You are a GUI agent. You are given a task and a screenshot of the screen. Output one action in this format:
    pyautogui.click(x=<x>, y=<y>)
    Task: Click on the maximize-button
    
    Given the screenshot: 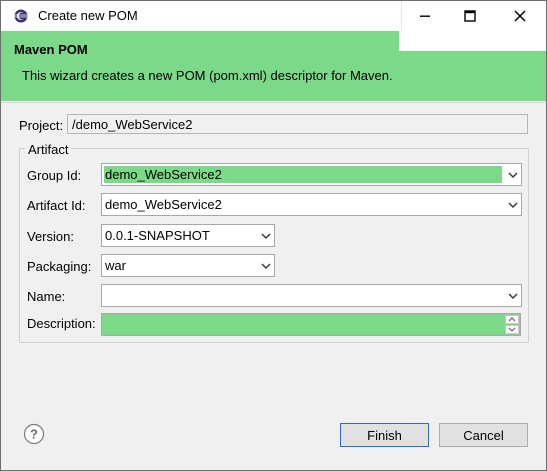 What is the action you would take?
    pyautogui.click(x=470, y=16)
    